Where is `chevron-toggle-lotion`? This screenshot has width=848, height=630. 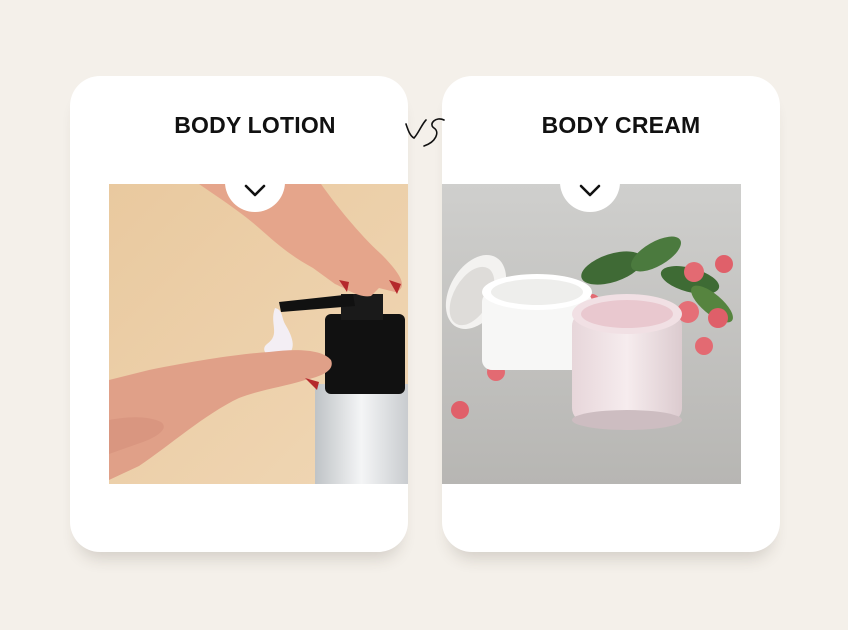 chevron-toggle-lotion is located at coordinates (255, 180).